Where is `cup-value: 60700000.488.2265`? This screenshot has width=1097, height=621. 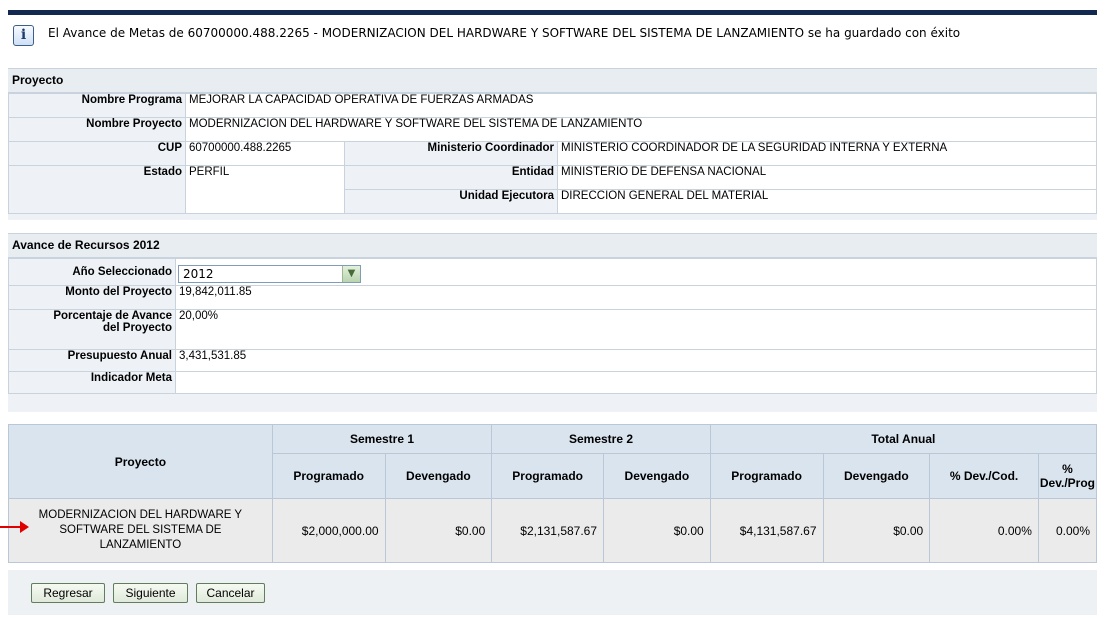
cup-value: 60700000.488.2265 is located at coordinates (265, 153).